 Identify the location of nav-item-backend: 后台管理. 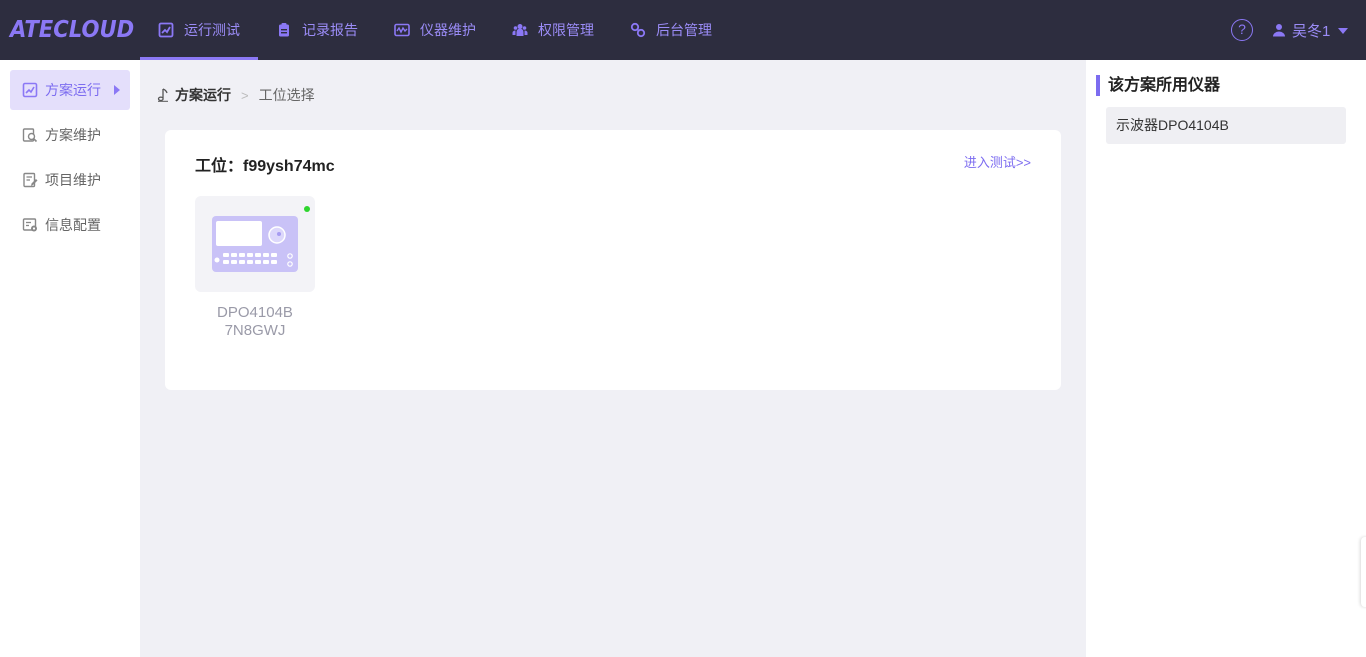
(671, 30).